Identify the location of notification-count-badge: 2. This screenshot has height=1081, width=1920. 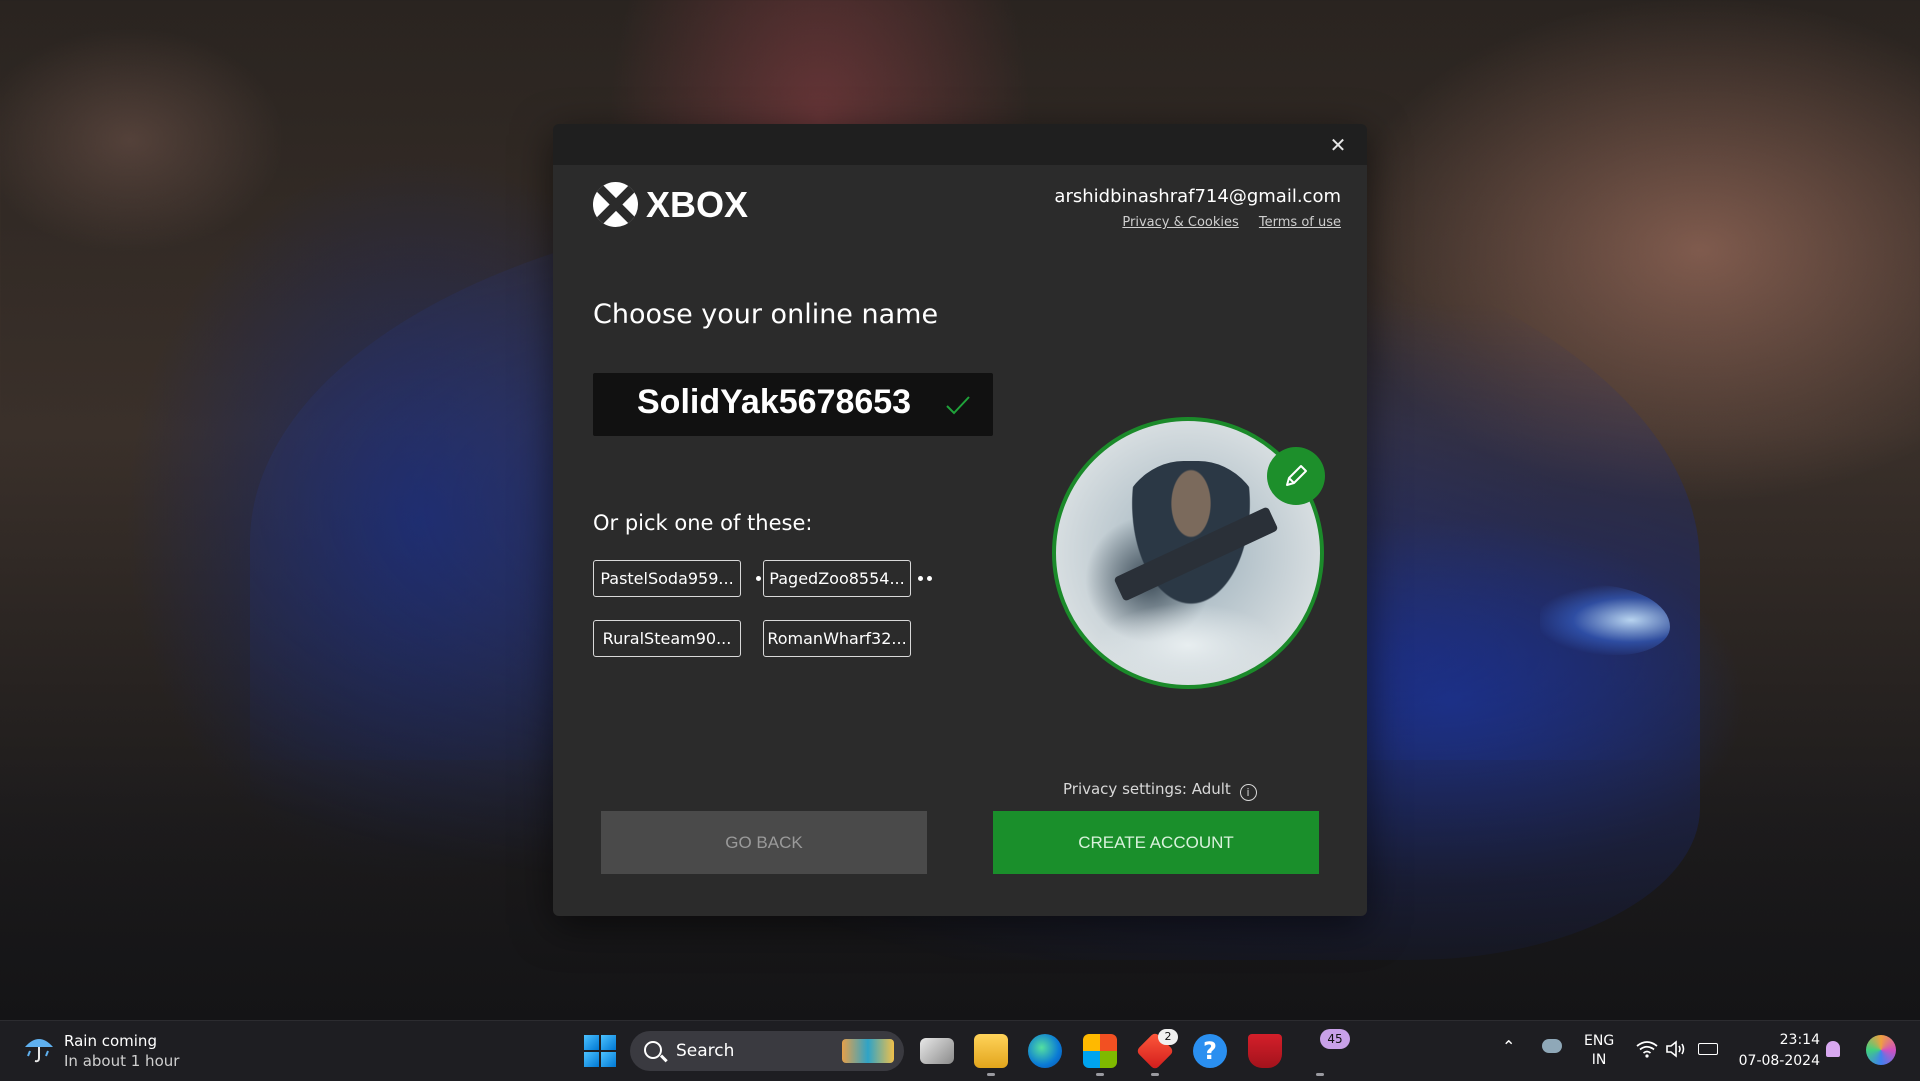
(1168, 1037).